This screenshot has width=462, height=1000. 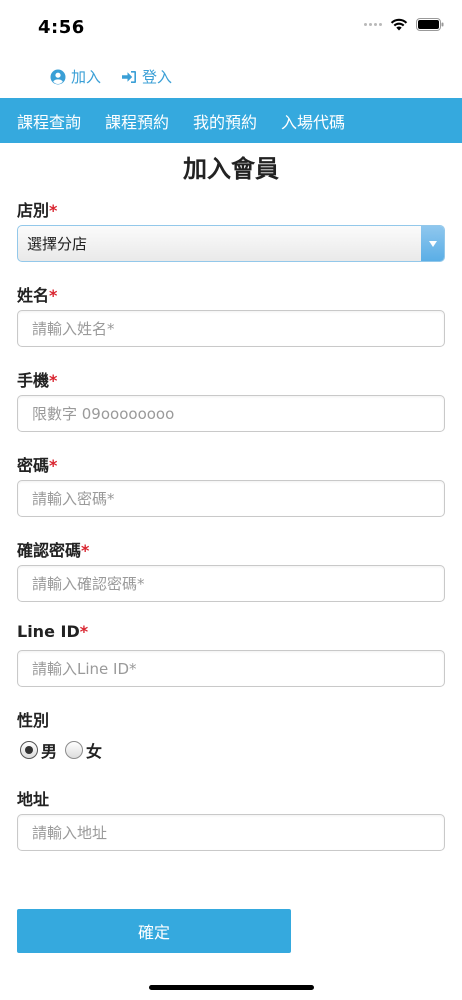 What do you see at coordinates (74, 750) in the screenshot?
I see `radio-button-unchecked` at bounding box center [74, 750].